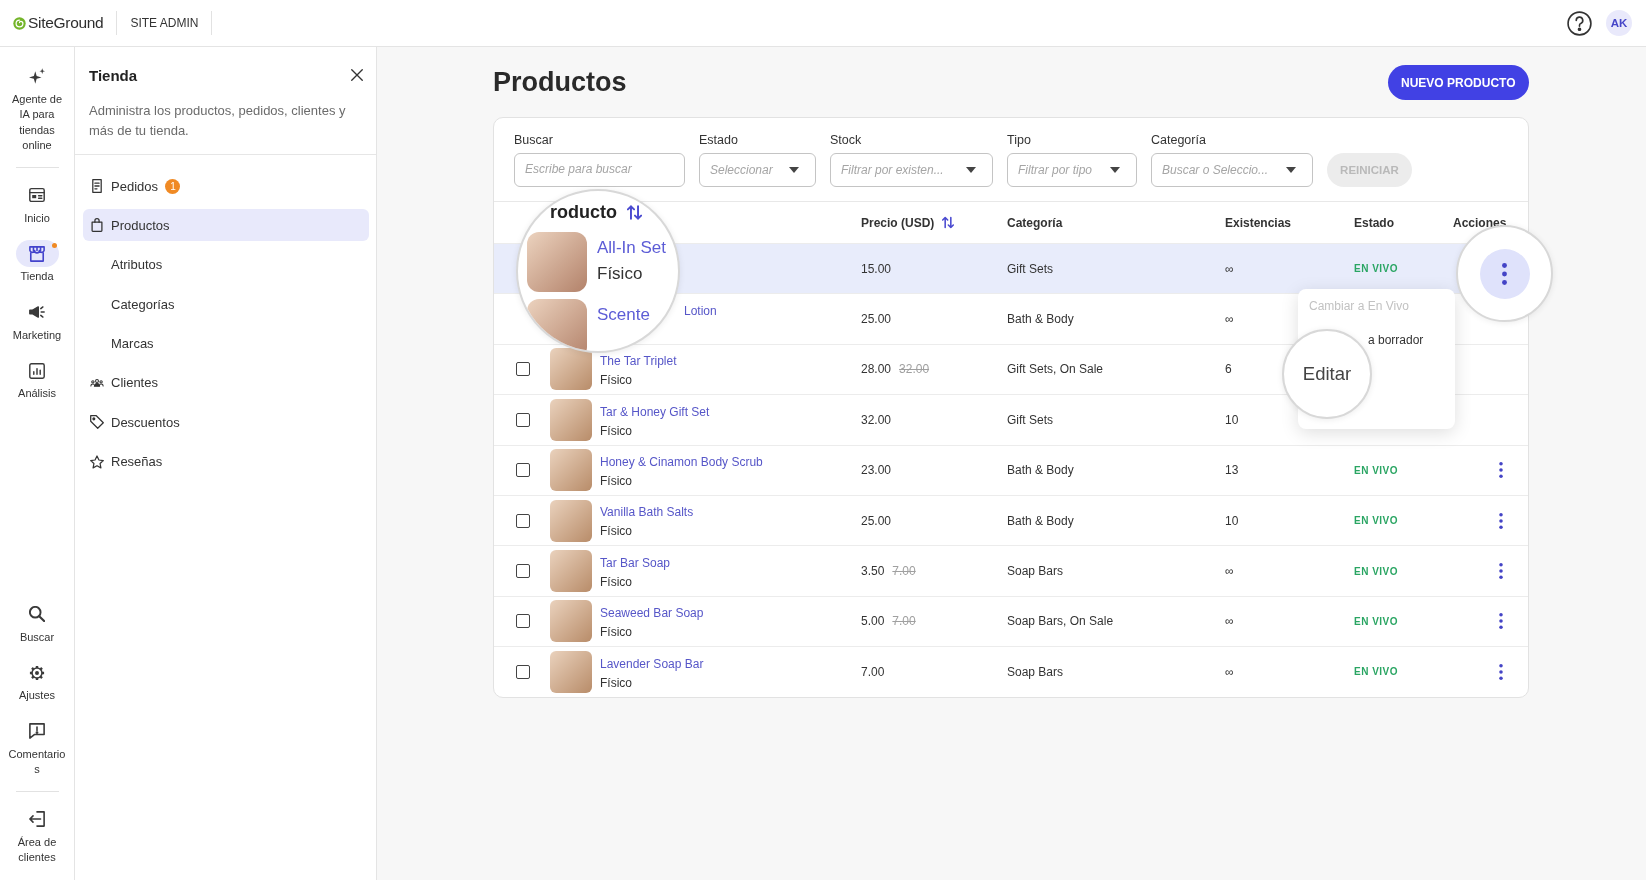  What do you see at coordinates (113, 75) in the screenshot?
I see `panel-title: Tienda` at bounding box center [113, 75].